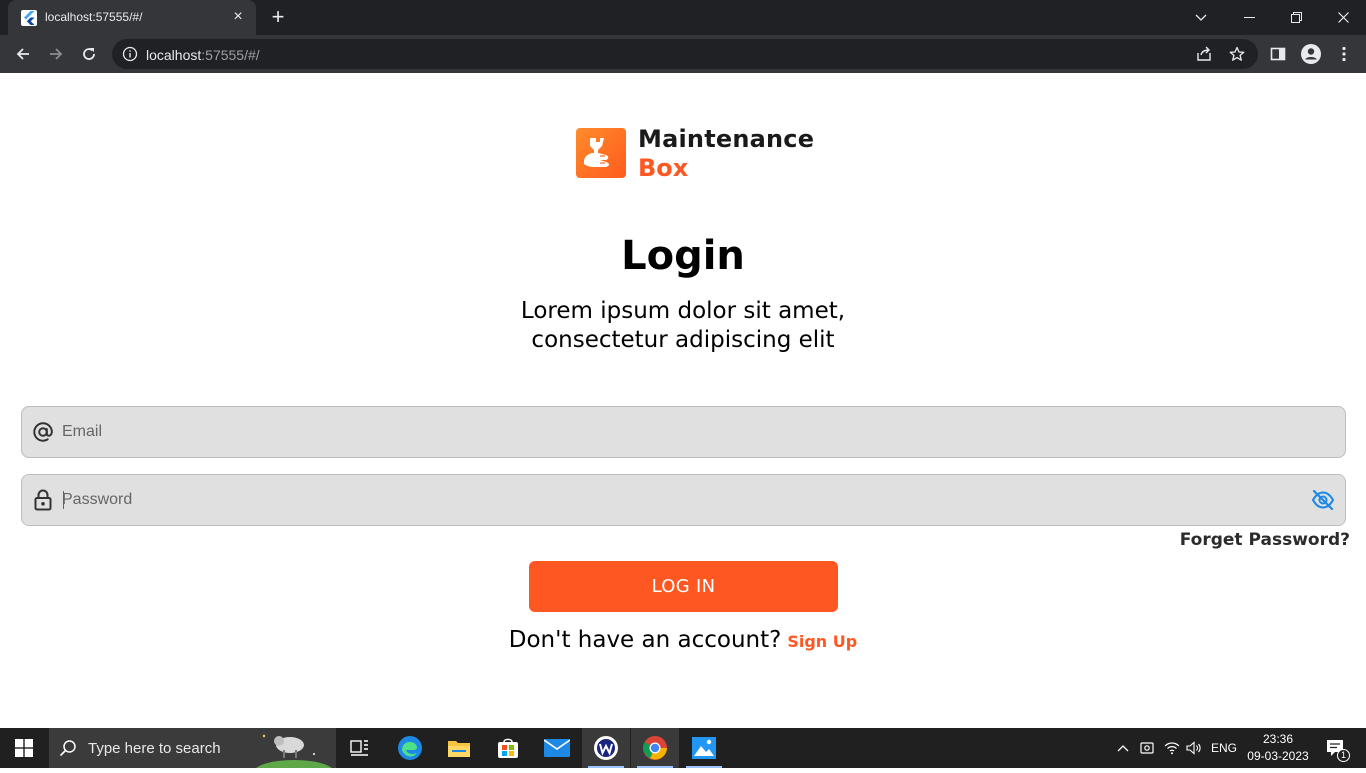 The height and width of the screenshot is (773, 1366). Describe the element at coordinates (294, 750) in the screenshot. I see `search-highlight-illustration-icon` at that location.